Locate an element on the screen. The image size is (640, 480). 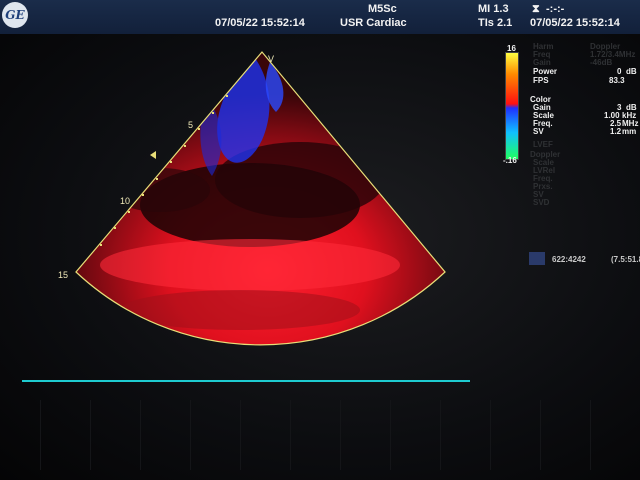
measurement-value-2: (7.5:51.8 is located at coordinates (625, 259).